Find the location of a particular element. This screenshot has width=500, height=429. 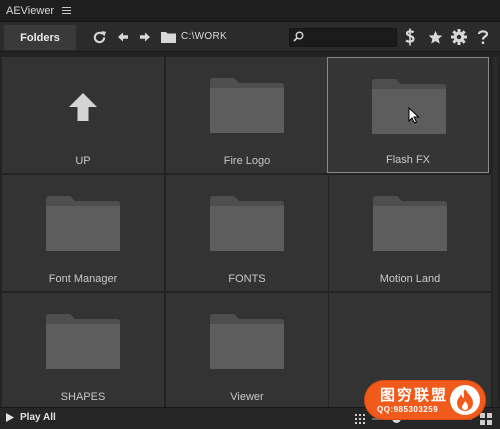

tile-folder: SHAPES is located at coordinates (83, 351).